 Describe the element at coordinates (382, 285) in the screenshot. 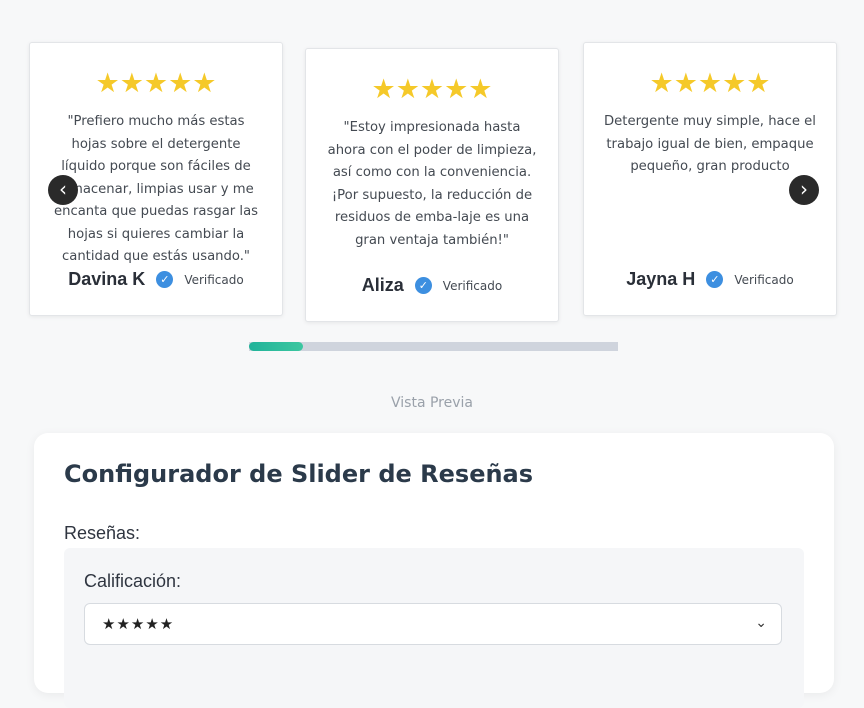

I see `author-name: Aliza` at that location.